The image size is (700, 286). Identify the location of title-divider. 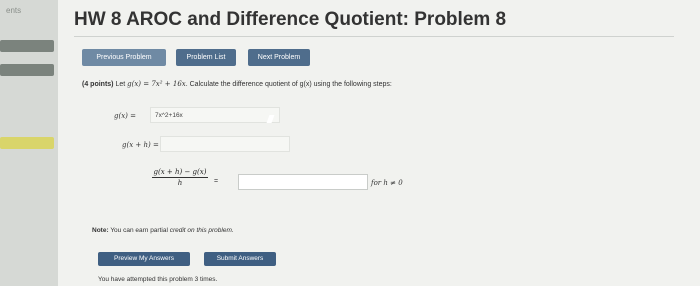
(374, 36).